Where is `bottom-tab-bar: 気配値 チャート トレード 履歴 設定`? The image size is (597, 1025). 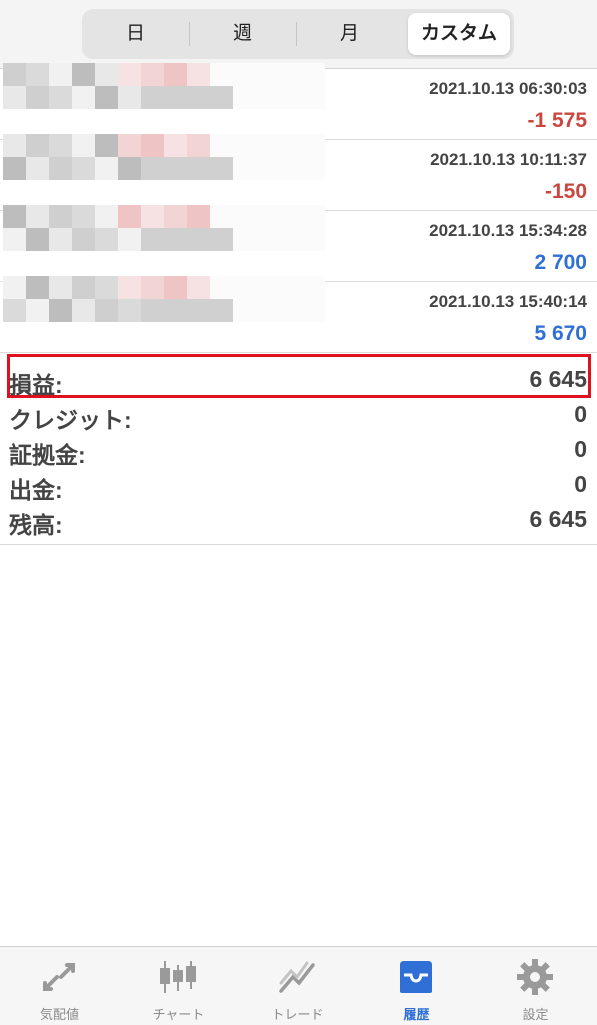 bottom-tab-bar: 気配値 チャート トレード 履歴 設定 is located at coordinates (298, 985).